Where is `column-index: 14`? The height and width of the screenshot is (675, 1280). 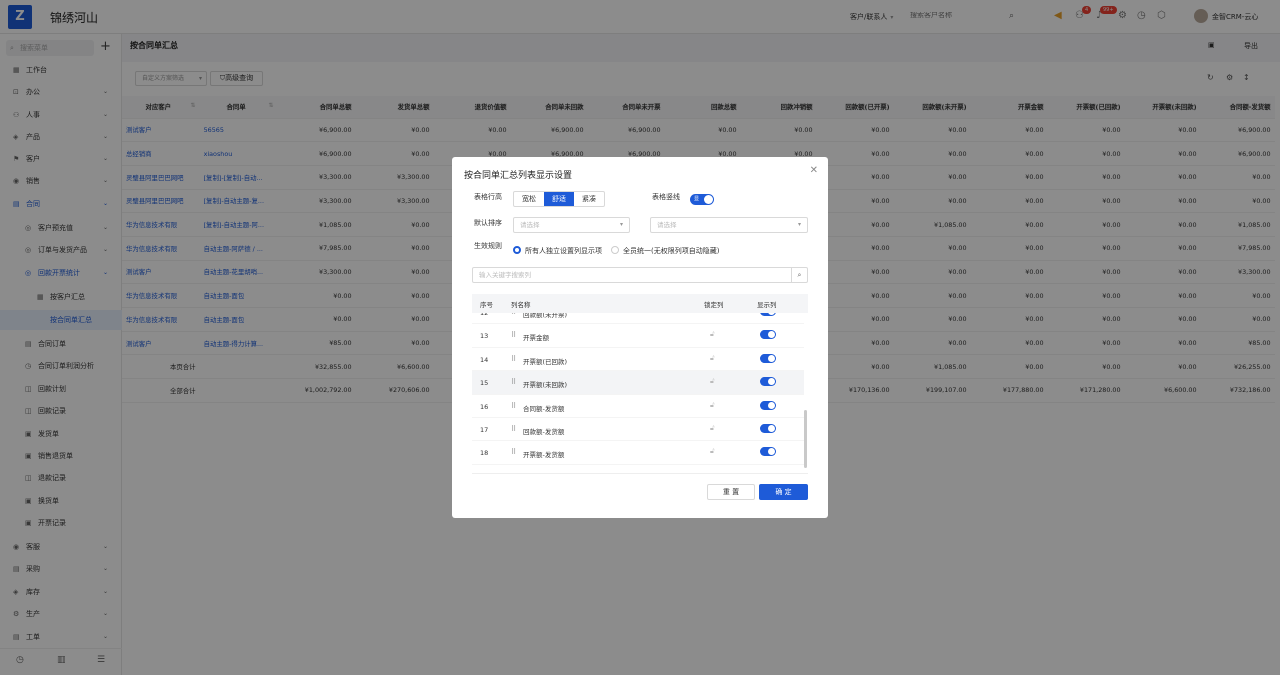 column-index: 14 is located at coordinates (484, 359).